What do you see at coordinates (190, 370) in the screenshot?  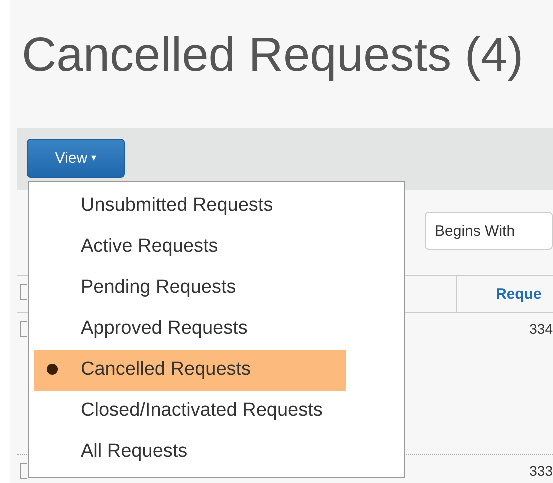 I see `menu-item: Cancelled Requests` at bounding box center [190, 370].